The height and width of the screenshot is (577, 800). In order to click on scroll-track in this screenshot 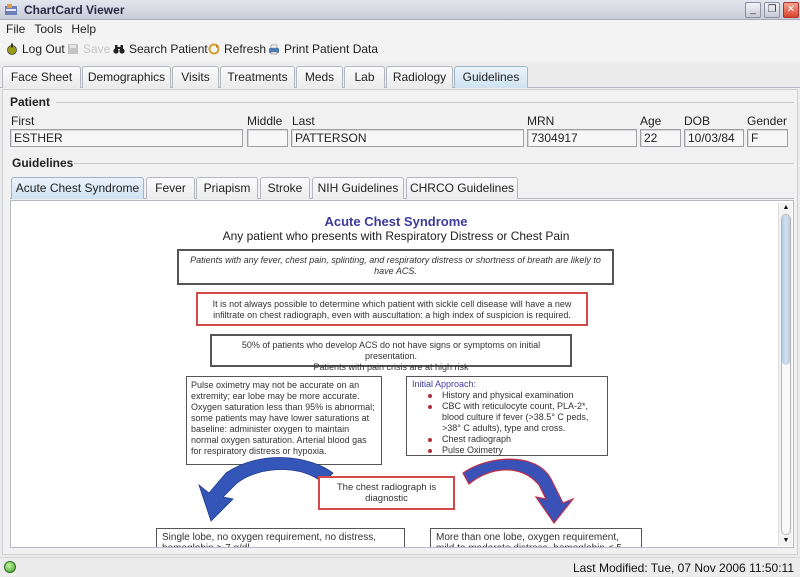, I will do `click(786, 374)`.